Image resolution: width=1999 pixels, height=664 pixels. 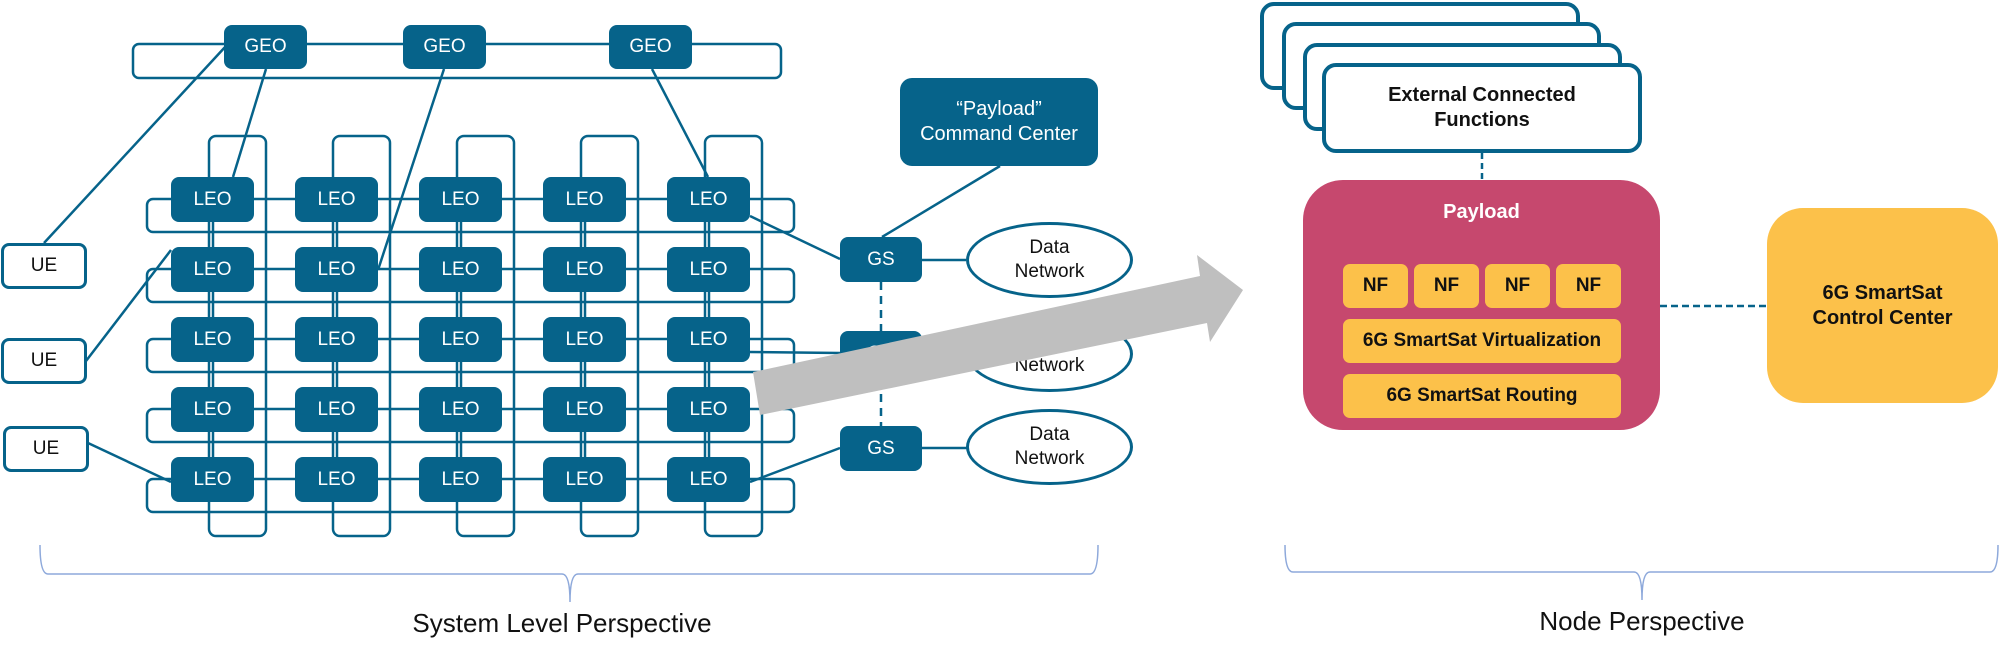 I want to click on link-ue2-leo, so click(x=128, y=305).